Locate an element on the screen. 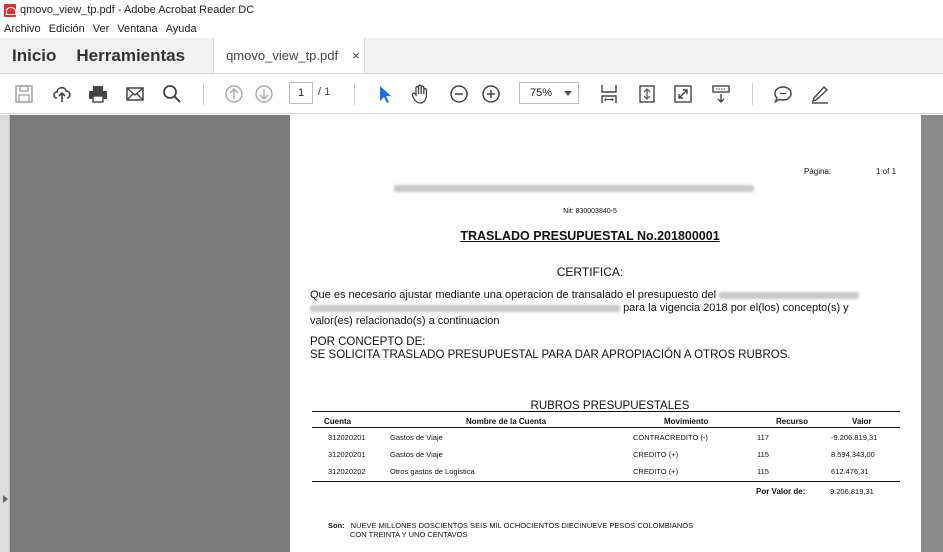 This screenshot has width=943, height=552. son-line-2: CON TREINTA Y UNO CENTAVOS is located at coordinates (409, 534).